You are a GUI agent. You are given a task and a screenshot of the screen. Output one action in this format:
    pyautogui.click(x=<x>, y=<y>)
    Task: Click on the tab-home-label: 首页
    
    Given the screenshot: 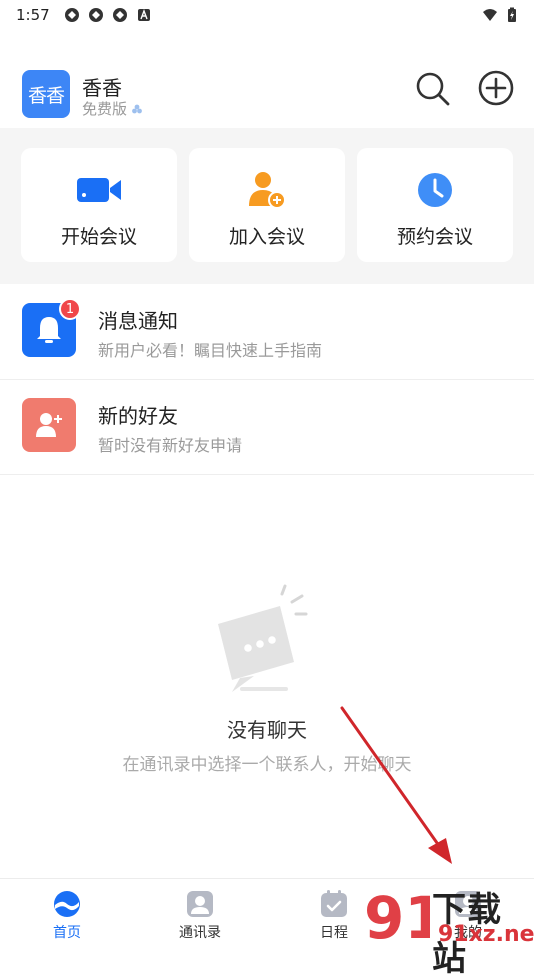 What is the action you would take?
    pyautogui.click(x=67, y=933)
    